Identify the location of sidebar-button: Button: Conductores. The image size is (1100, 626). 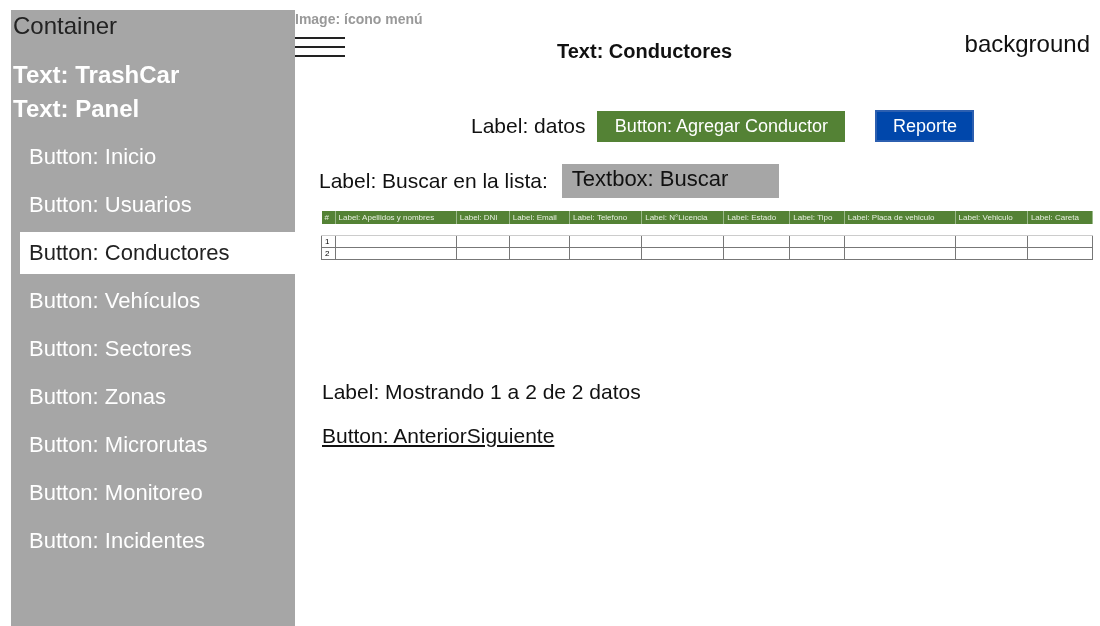
(157, 253).